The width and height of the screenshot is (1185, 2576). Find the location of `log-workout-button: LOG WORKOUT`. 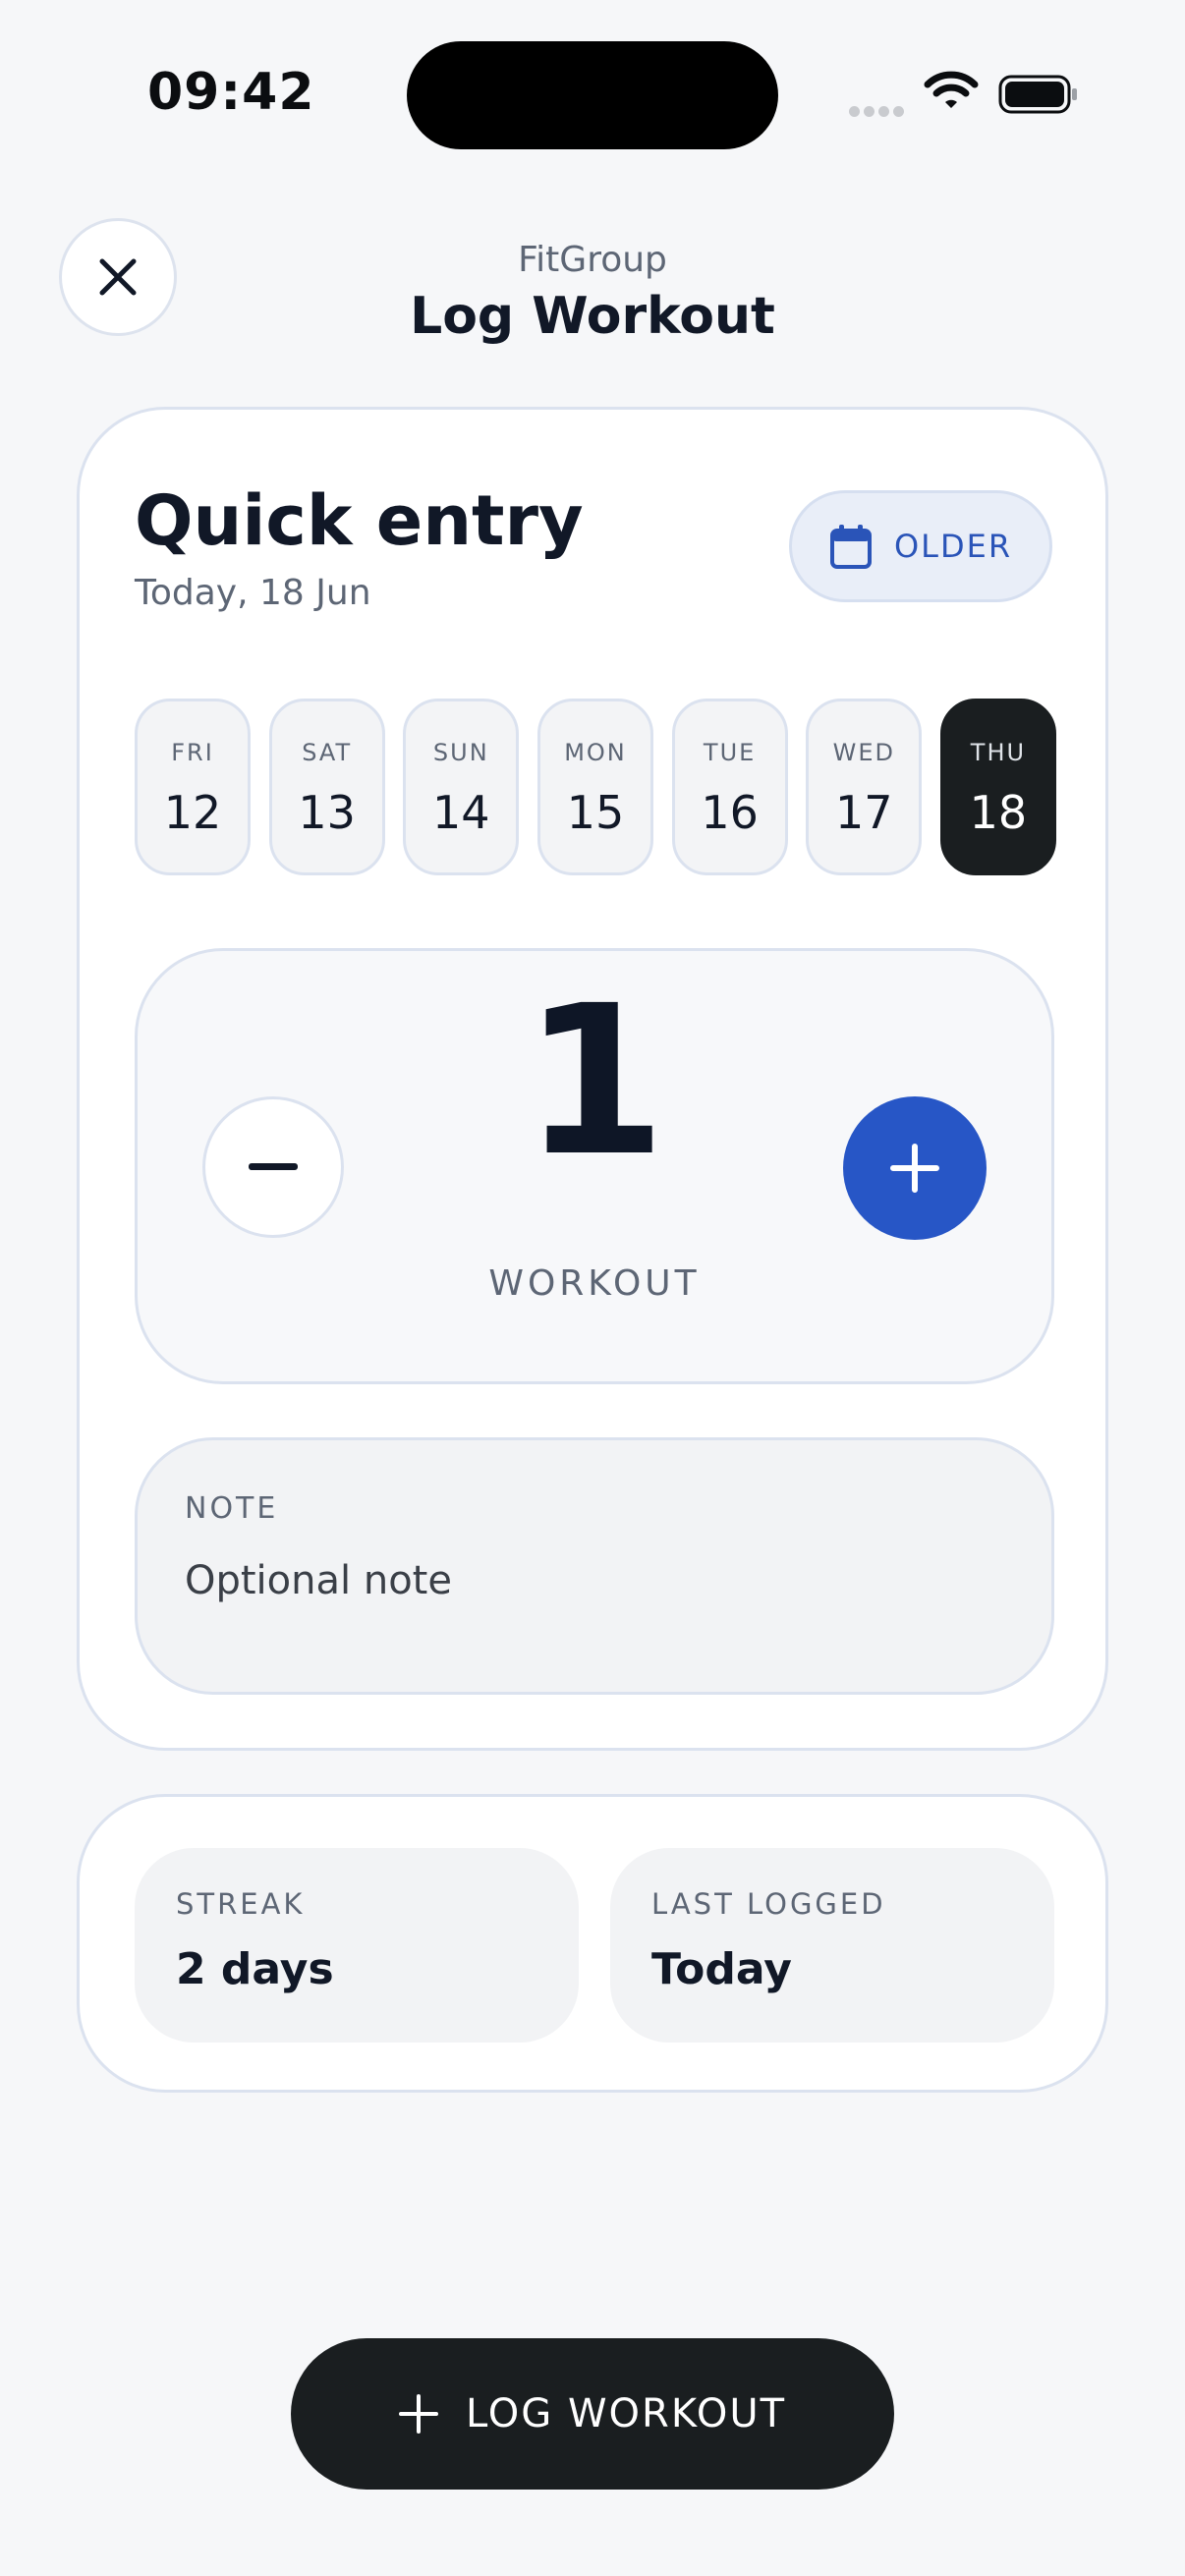

log-workout-button: LOG WORKOUT is located at coordinates (592, 2414).